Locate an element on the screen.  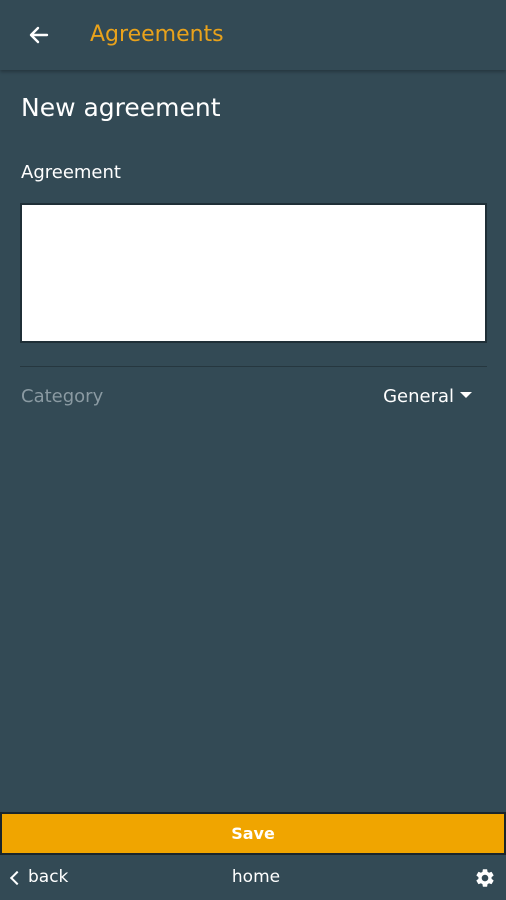
category-dropdown: General is located at coordinates (427, 397).